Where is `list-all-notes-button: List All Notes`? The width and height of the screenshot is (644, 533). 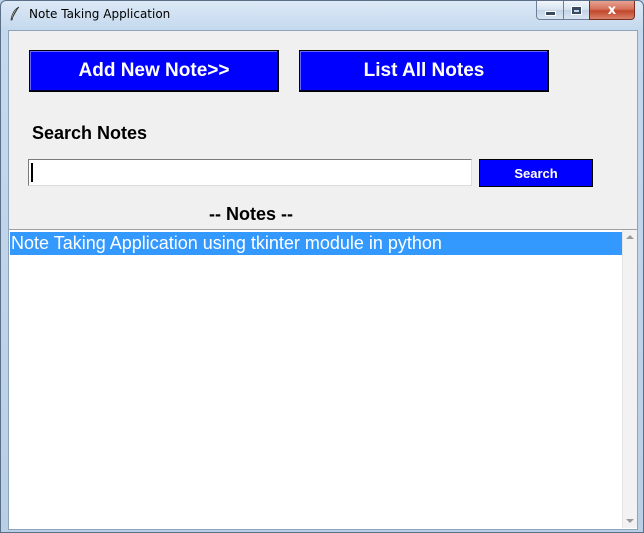
list-all-notes-button: List All Notes is located at coordinates (424, 71).